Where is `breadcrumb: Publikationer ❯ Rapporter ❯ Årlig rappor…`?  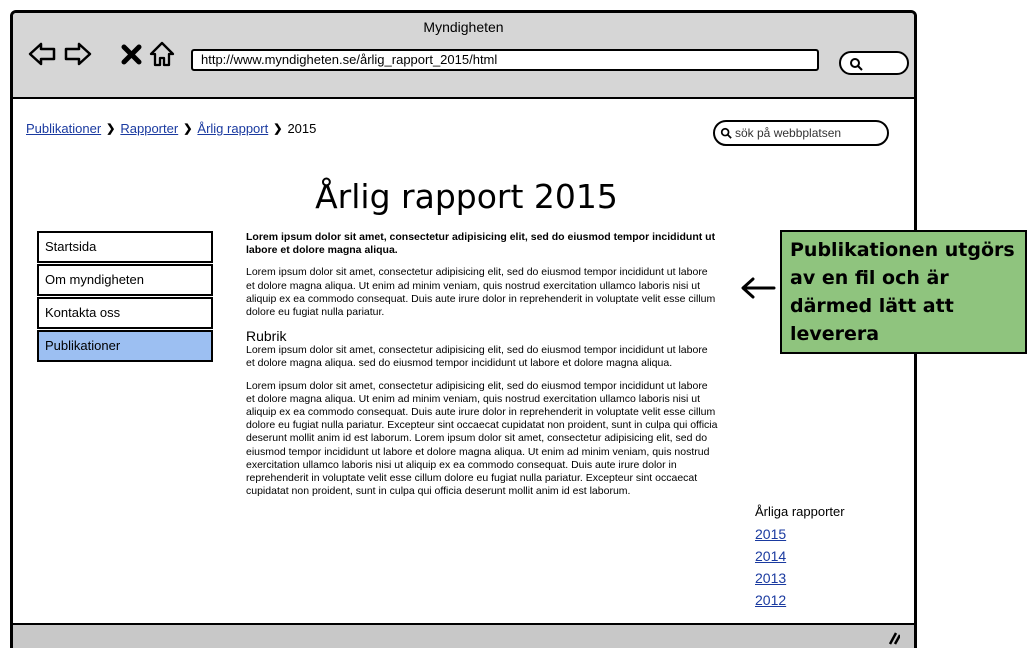
breadcrumb: Publikationer ❯ Rapporter ❯ Årlig rappor… is located at coordinates (171, 128).